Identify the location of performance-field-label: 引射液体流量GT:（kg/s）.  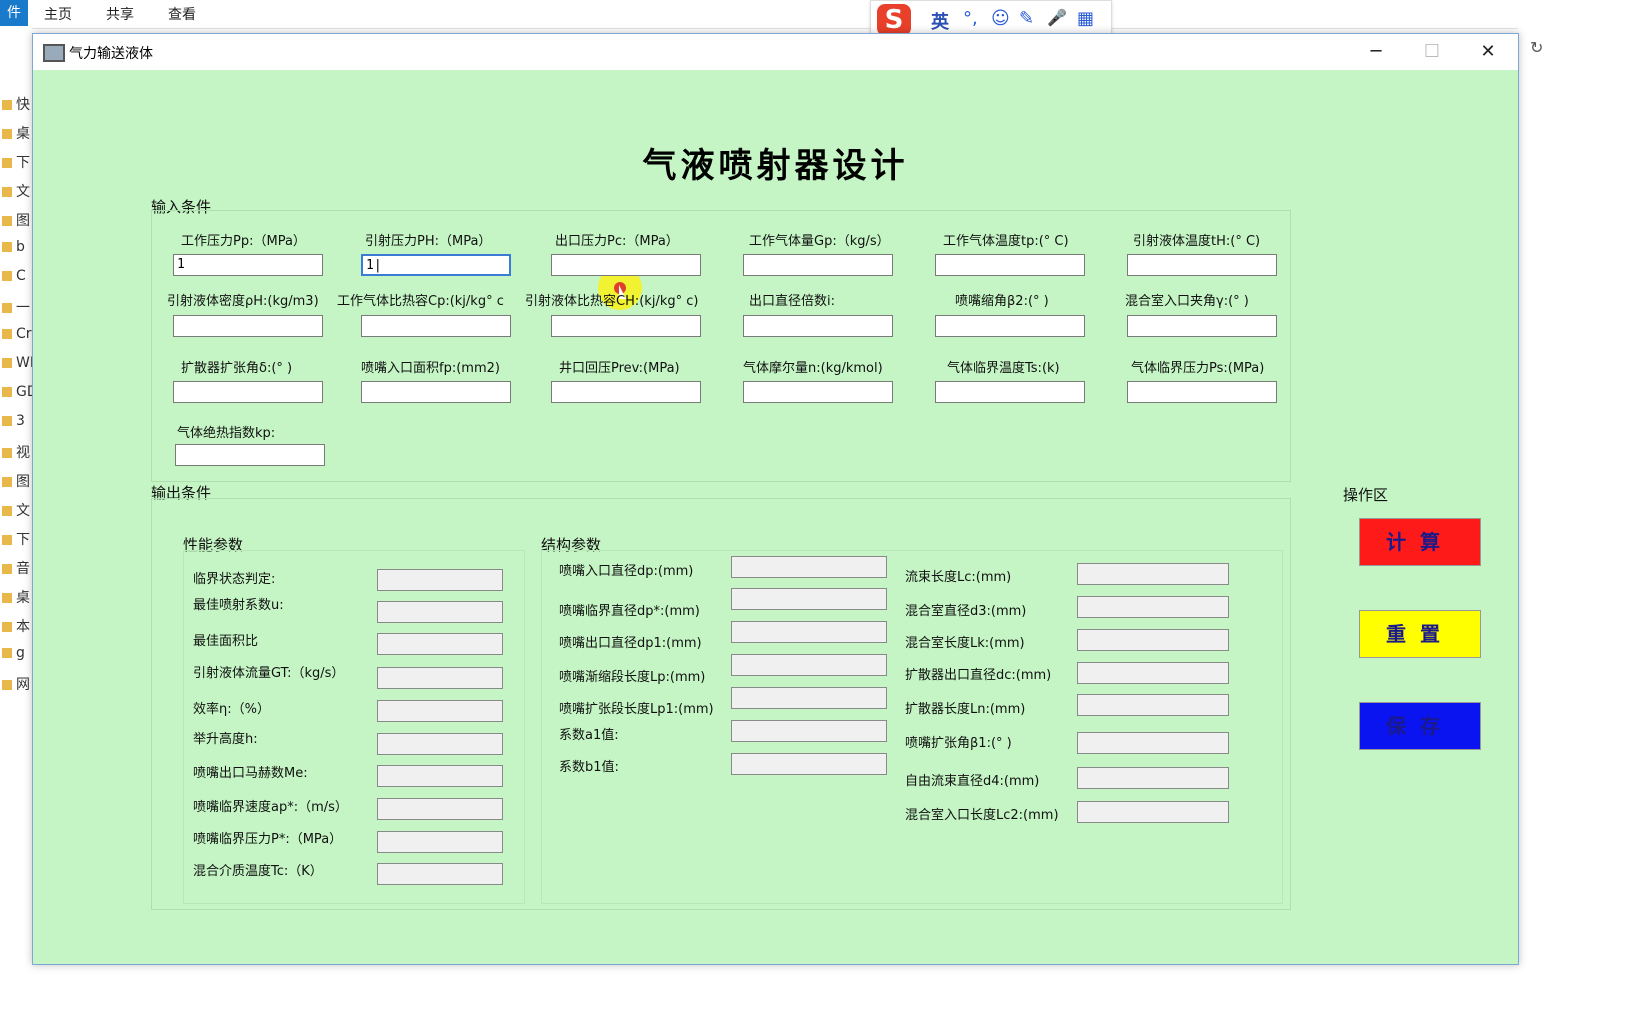
(269, 673).